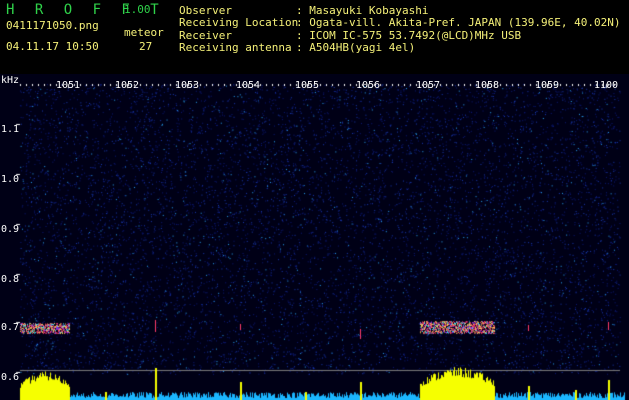 The image size is (629, 400). What do you see at coordinates (10, 279) in the screenshot?
I see `y-tick-label: 0.8` at bounding box center [10, 279].